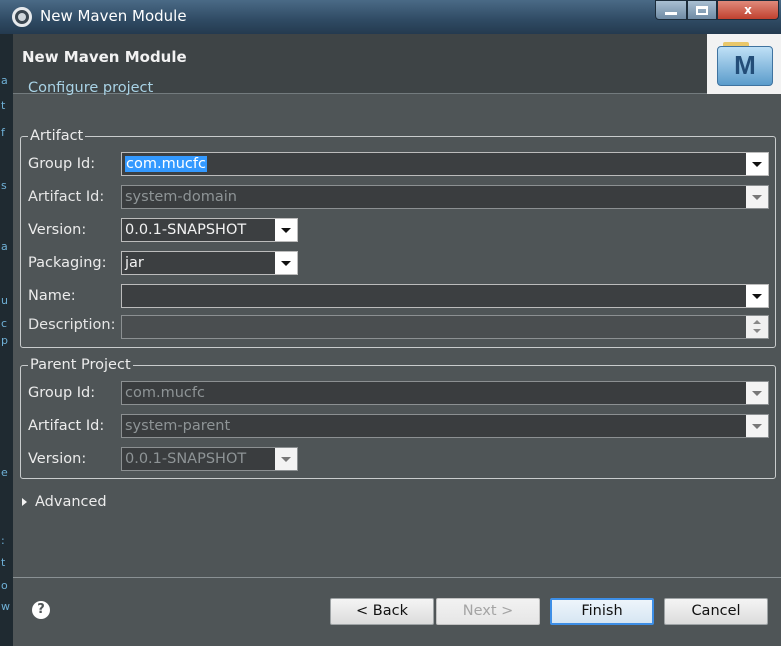 This screenshot has height=646, width=781. Describe the element at coordinates (445, 197) in the screenshot. I see `artifact-id-combo: system-domain` at that location.